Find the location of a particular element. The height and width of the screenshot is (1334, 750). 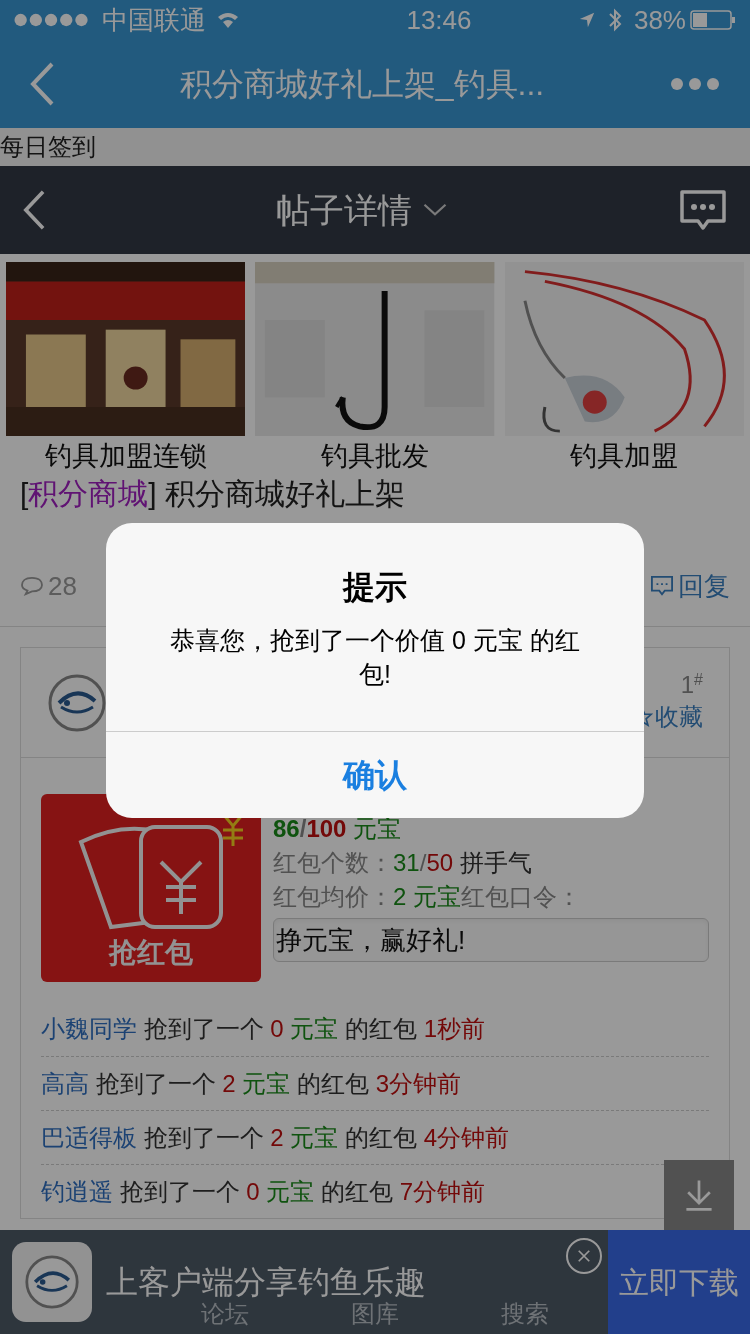

ad-caption: 钓具加盟连锁 is located at coordinates (125, 456).